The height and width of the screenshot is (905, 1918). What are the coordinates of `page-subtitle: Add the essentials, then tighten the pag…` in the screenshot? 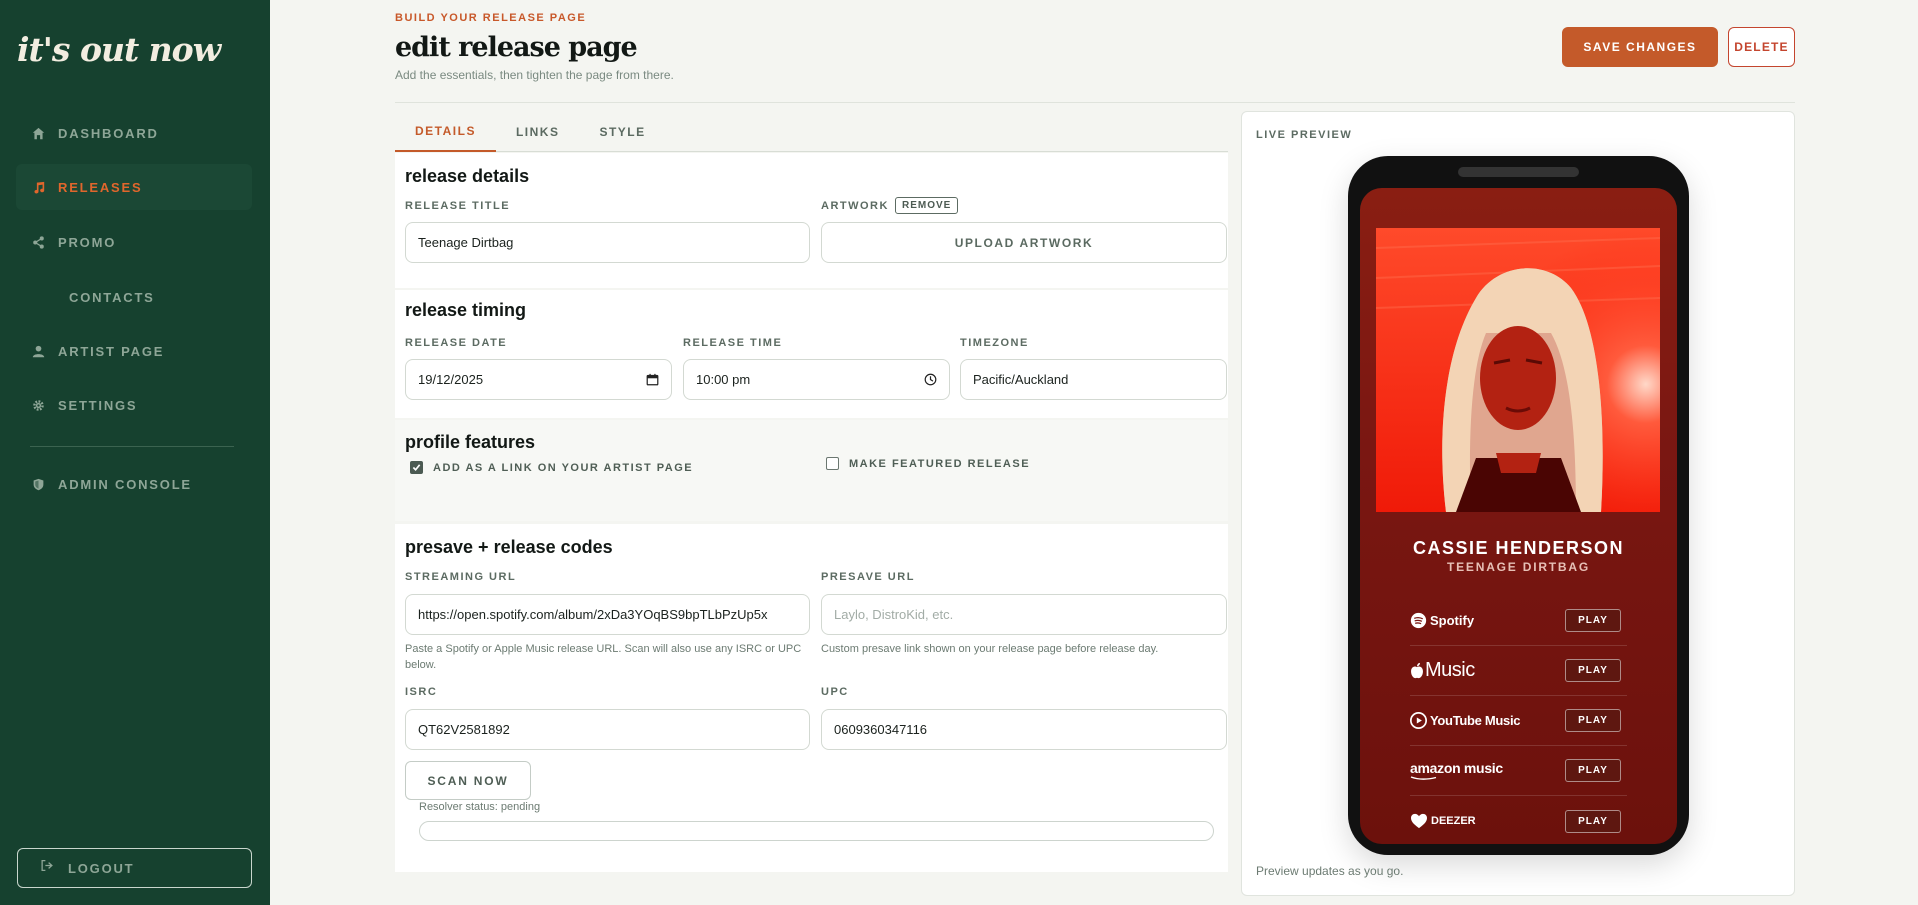 It's located at (534, 75).